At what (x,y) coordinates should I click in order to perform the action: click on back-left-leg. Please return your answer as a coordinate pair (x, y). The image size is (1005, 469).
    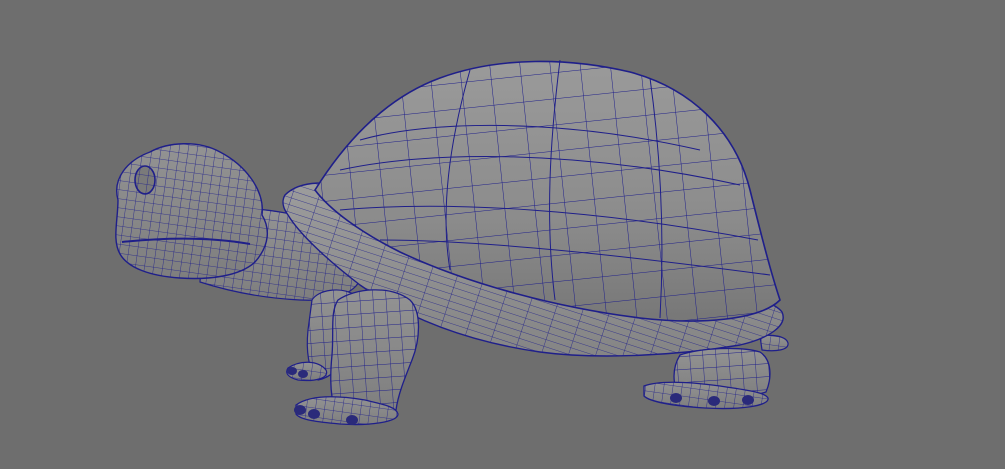
    Looking at the image, I should click on (707, 378).